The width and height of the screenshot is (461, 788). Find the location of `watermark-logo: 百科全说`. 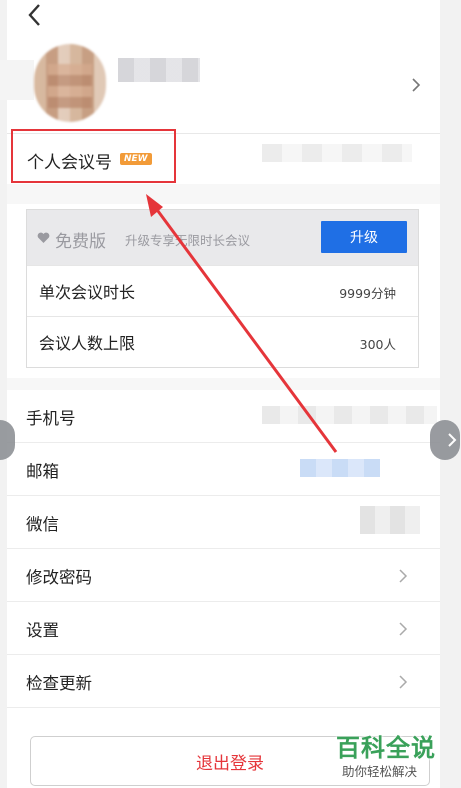

watermark-logo: 百科全说 is located at coordinates (386, 748).